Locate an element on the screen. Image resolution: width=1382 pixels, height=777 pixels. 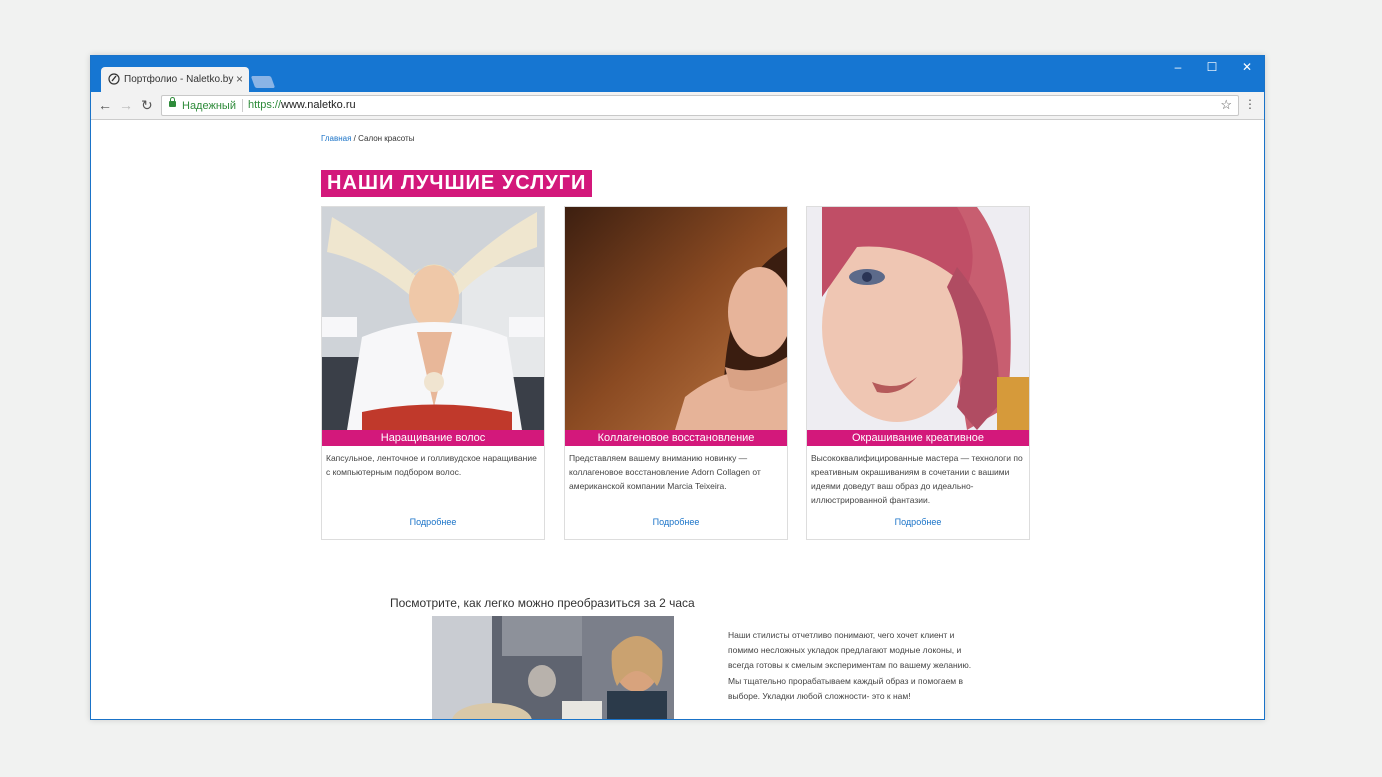
tab-close-icon: × is located at coordinates (239, 79).